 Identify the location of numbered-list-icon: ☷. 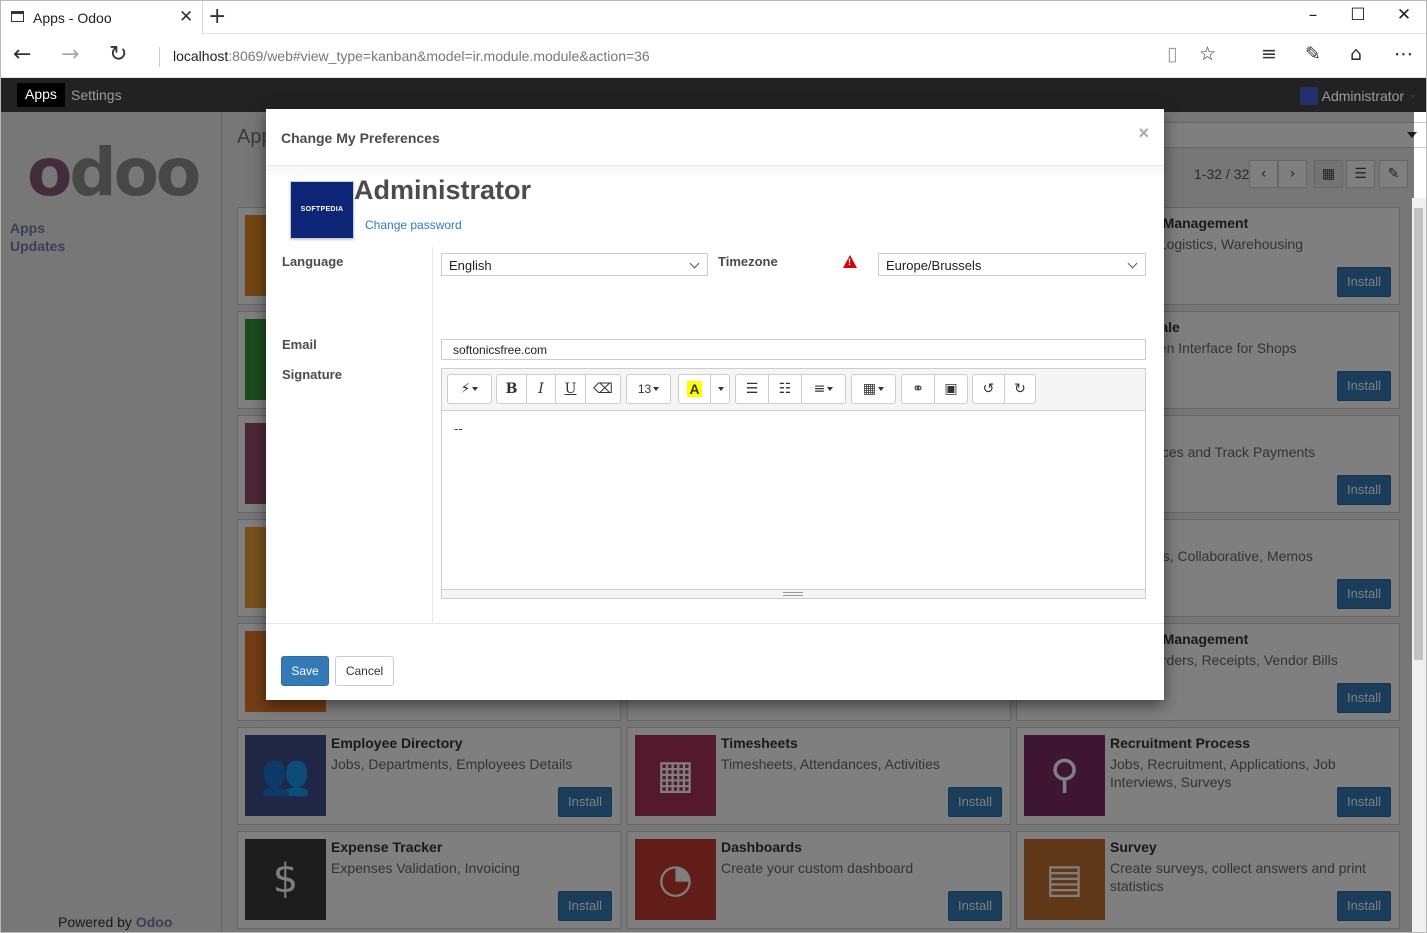
(785, 389).